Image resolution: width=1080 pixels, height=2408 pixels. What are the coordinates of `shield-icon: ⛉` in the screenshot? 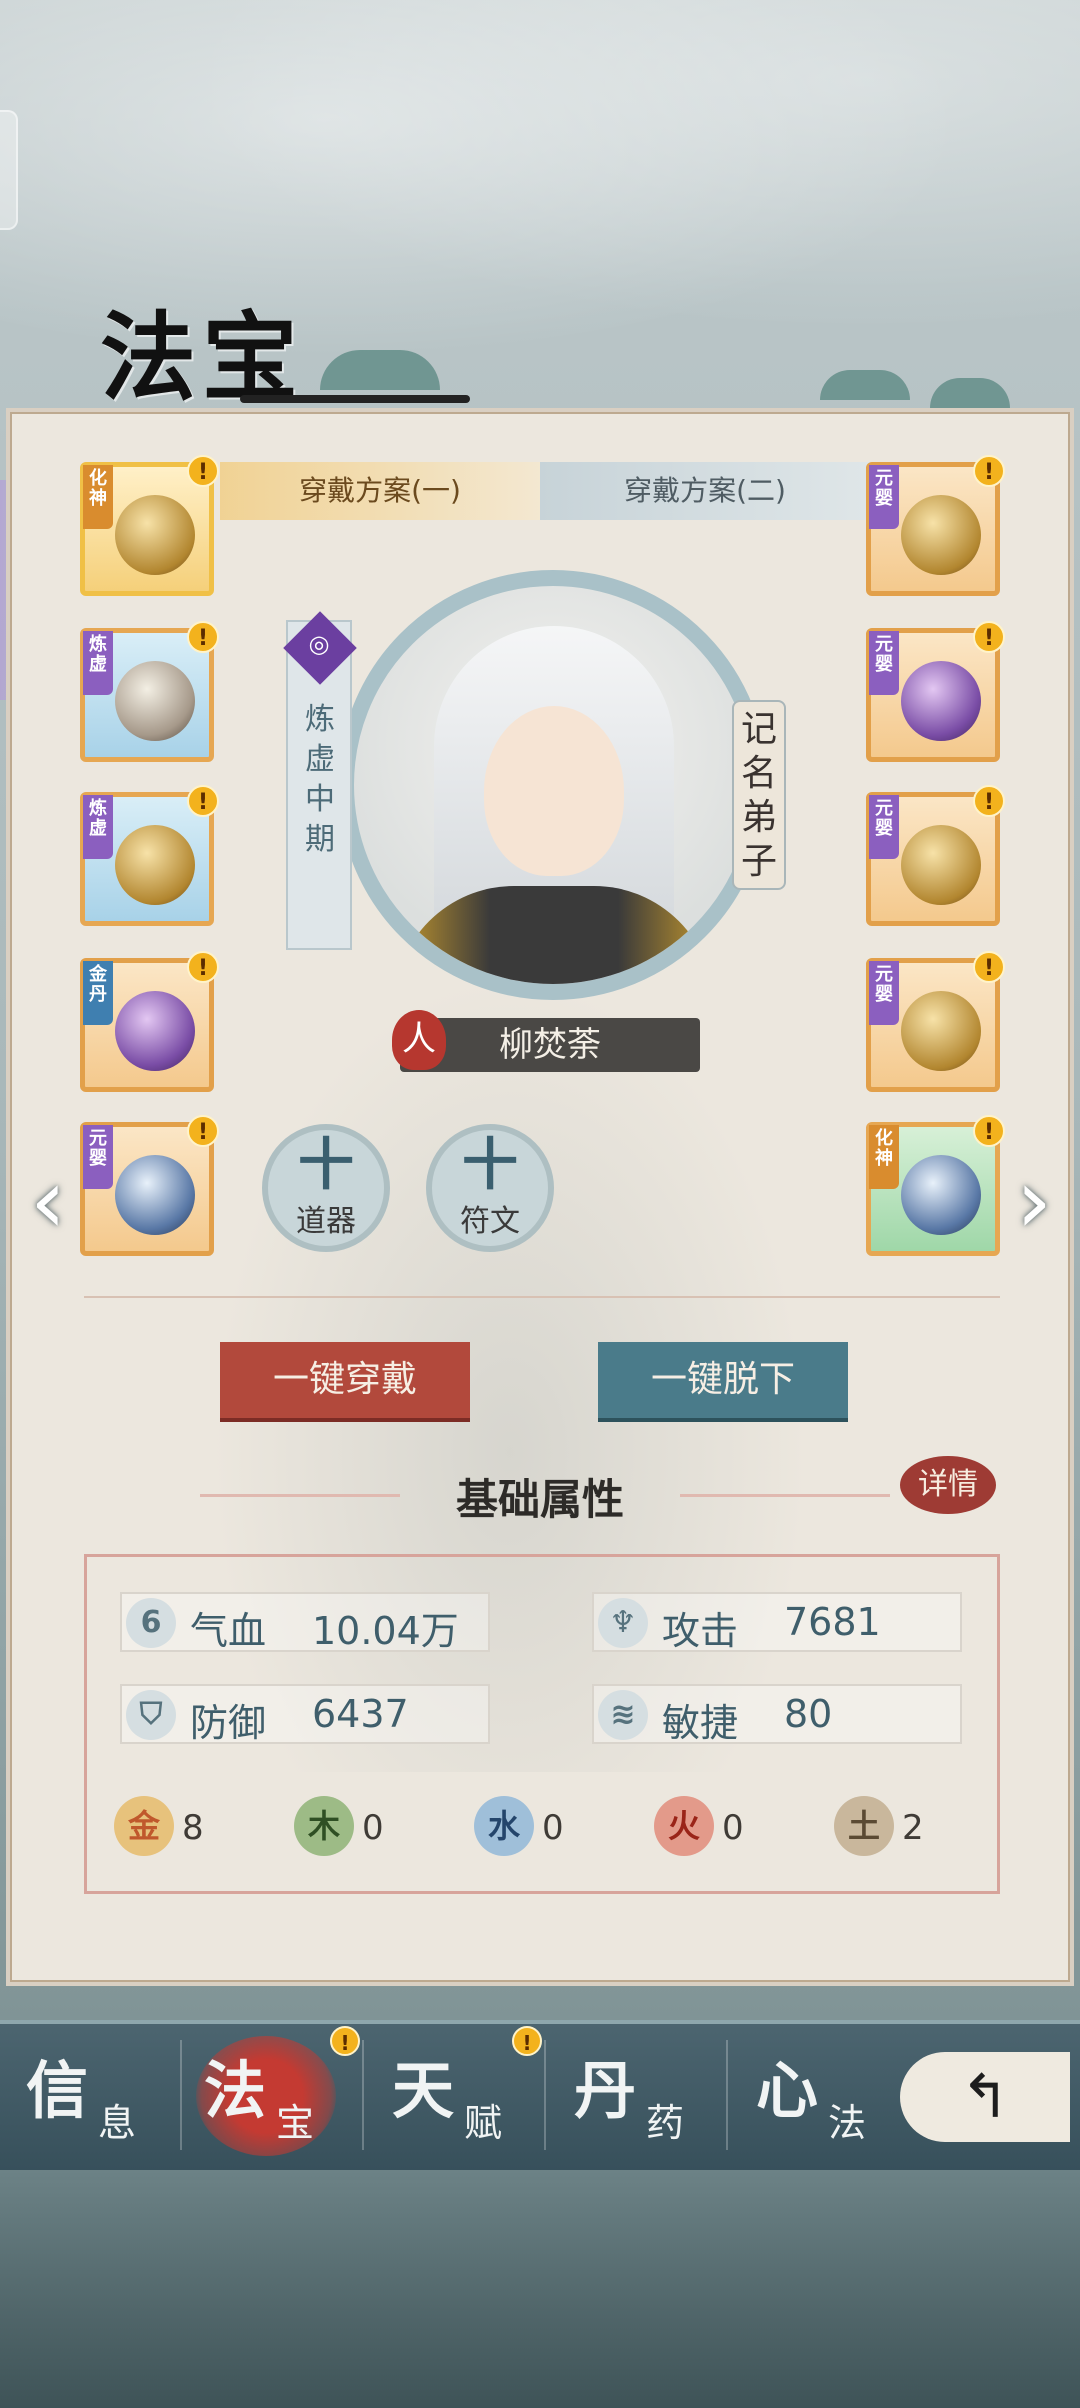 It's located at (151, 1715).